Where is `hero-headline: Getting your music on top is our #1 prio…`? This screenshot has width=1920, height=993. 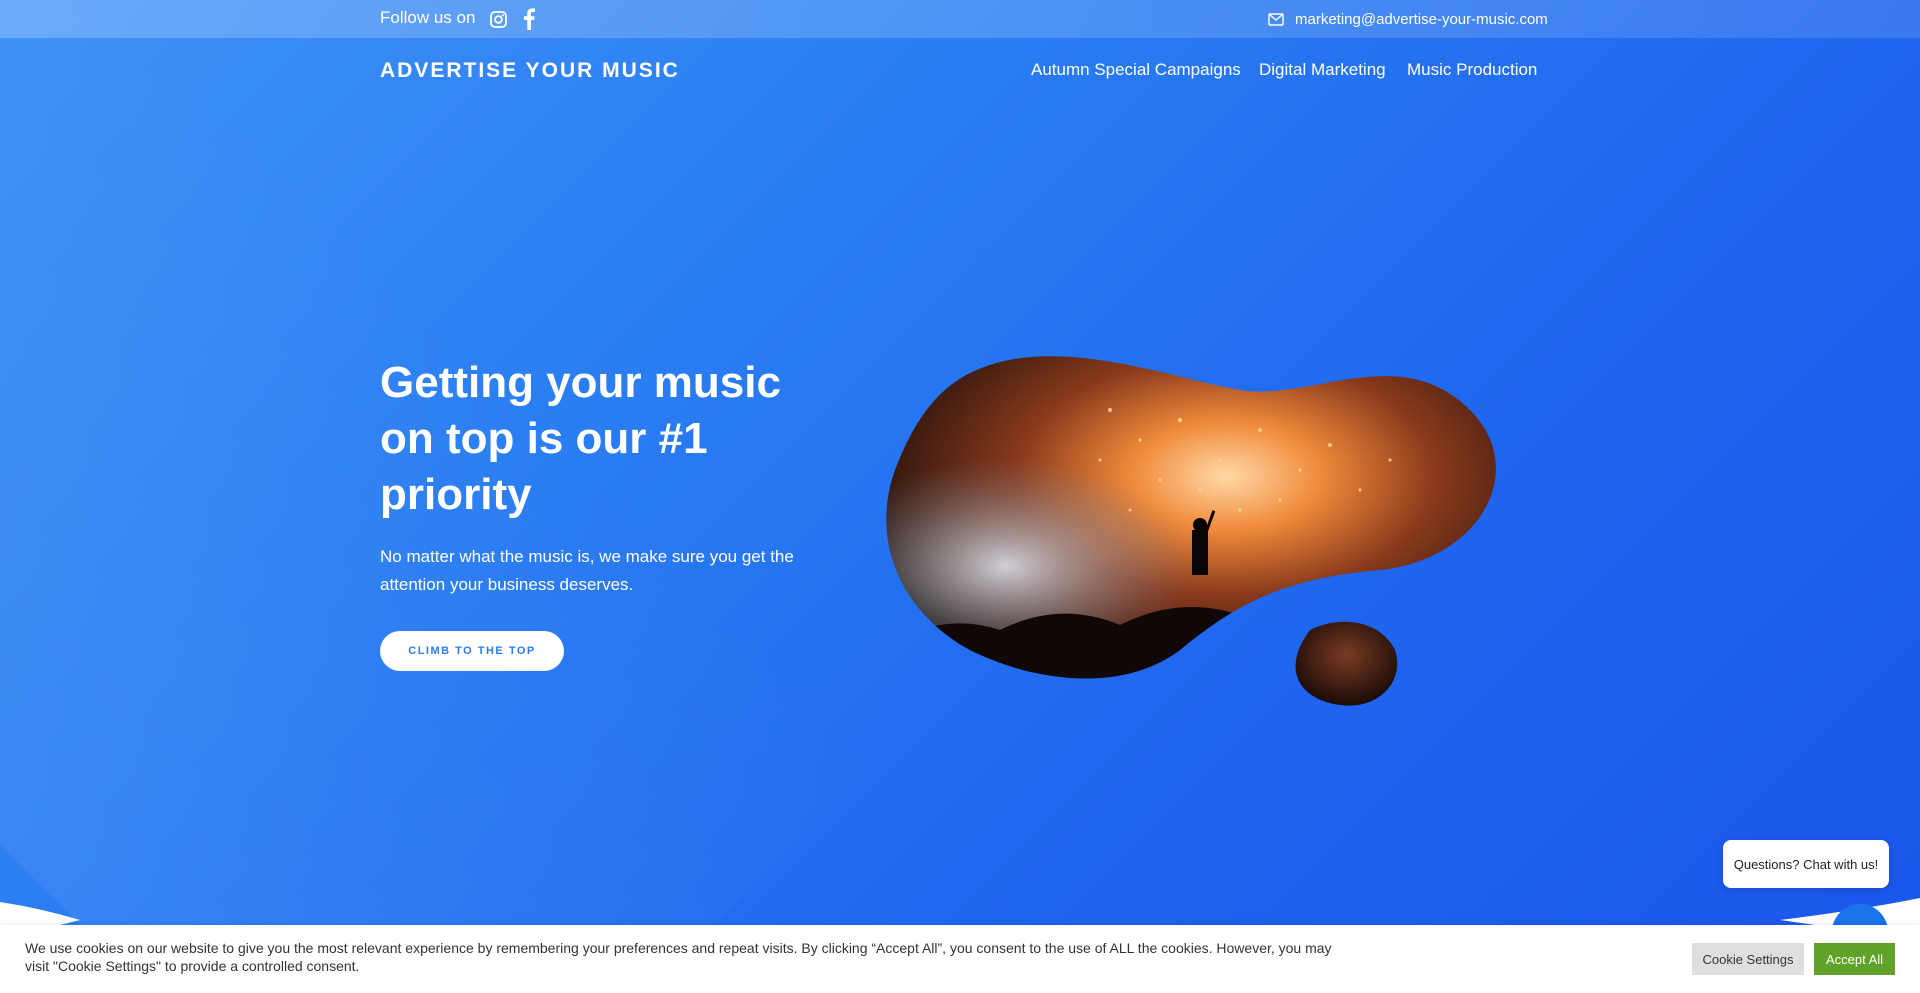 hero-headline: Getting your music on top is our #1 prio… is located at coordinates (580, 438).